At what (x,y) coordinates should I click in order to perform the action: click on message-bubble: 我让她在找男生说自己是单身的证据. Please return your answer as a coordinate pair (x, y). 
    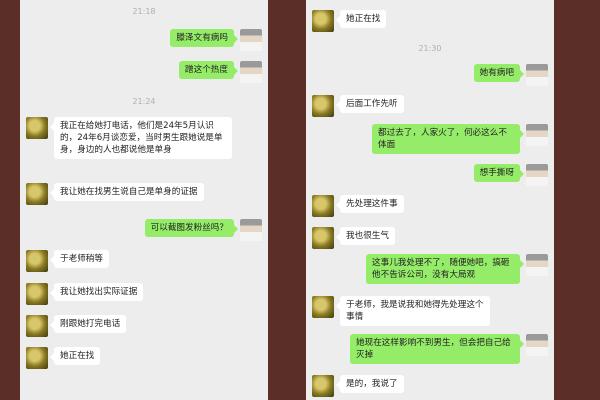
    Looking at the image, I should click on (127, 192).